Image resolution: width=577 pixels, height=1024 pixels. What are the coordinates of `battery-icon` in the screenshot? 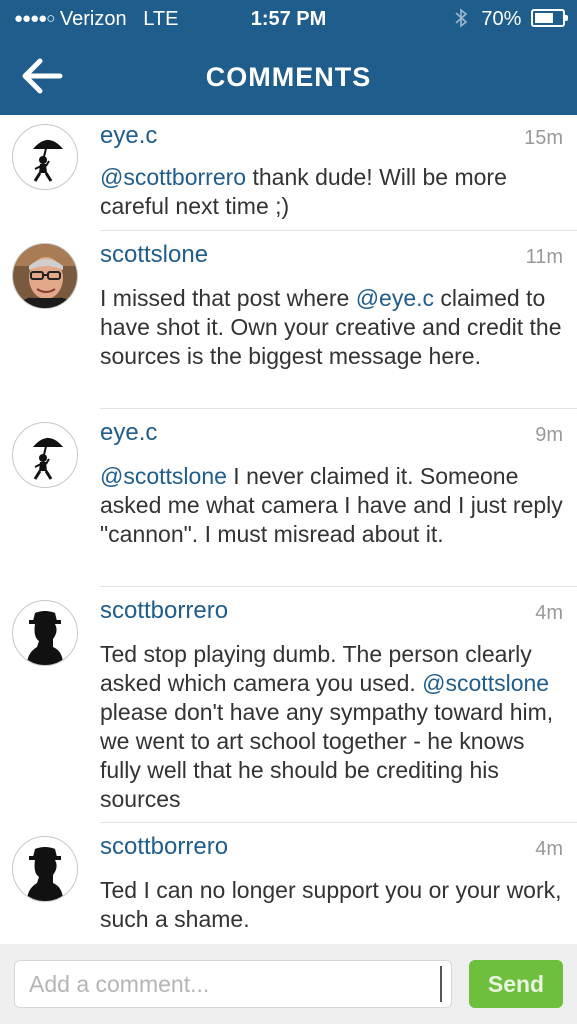 It's located at (549, 18).